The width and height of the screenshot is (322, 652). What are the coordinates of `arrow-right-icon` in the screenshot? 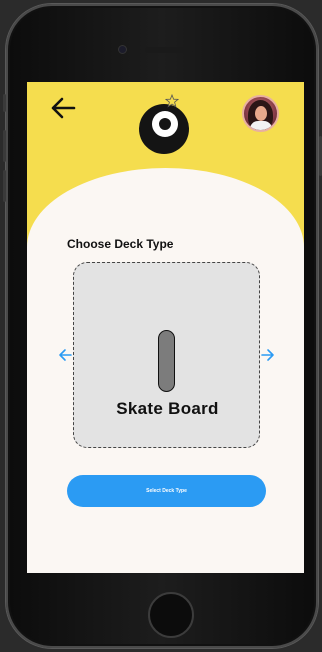 It's located at (267, 355).